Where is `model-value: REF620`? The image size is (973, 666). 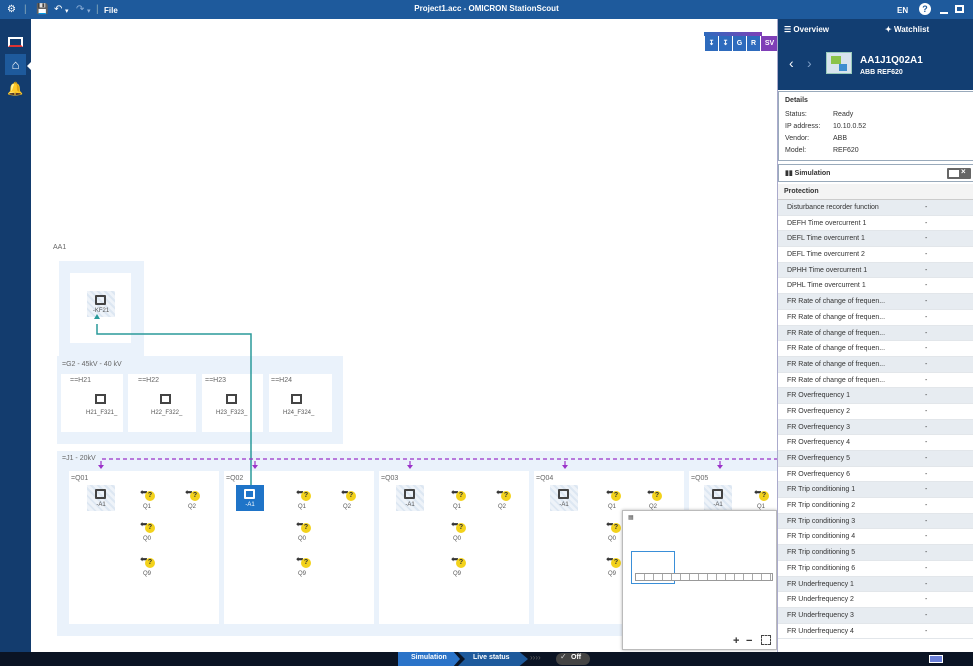
model-value: REF620 is located at coordinates (846, 150).